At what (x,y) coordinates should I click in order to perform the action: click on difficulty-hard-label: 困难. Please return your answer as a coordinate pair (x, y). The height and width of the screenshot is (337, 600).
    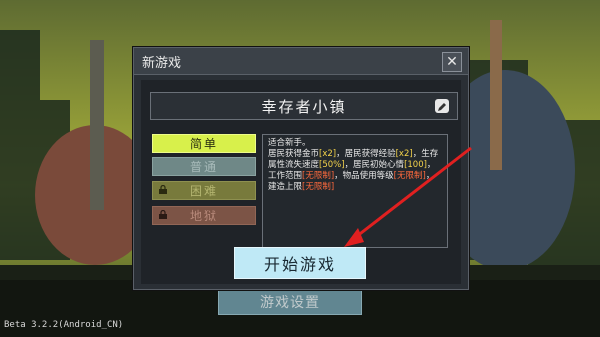
    Looking at the image, I should click on (203, 191).